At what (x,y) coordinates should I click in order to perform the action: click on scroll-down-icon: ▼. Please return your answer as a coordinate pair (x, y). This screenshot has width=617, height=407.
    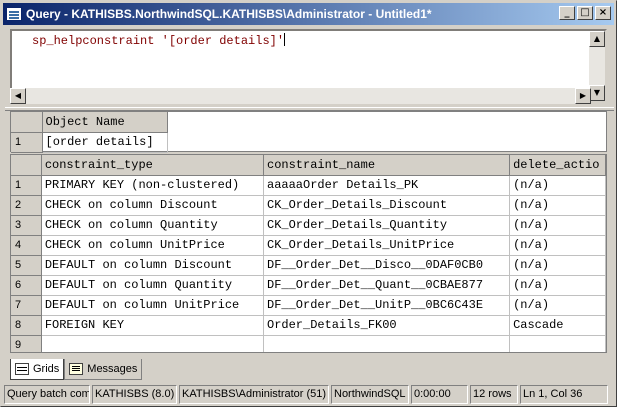
    Looking at the image, I should click on (597, 93).